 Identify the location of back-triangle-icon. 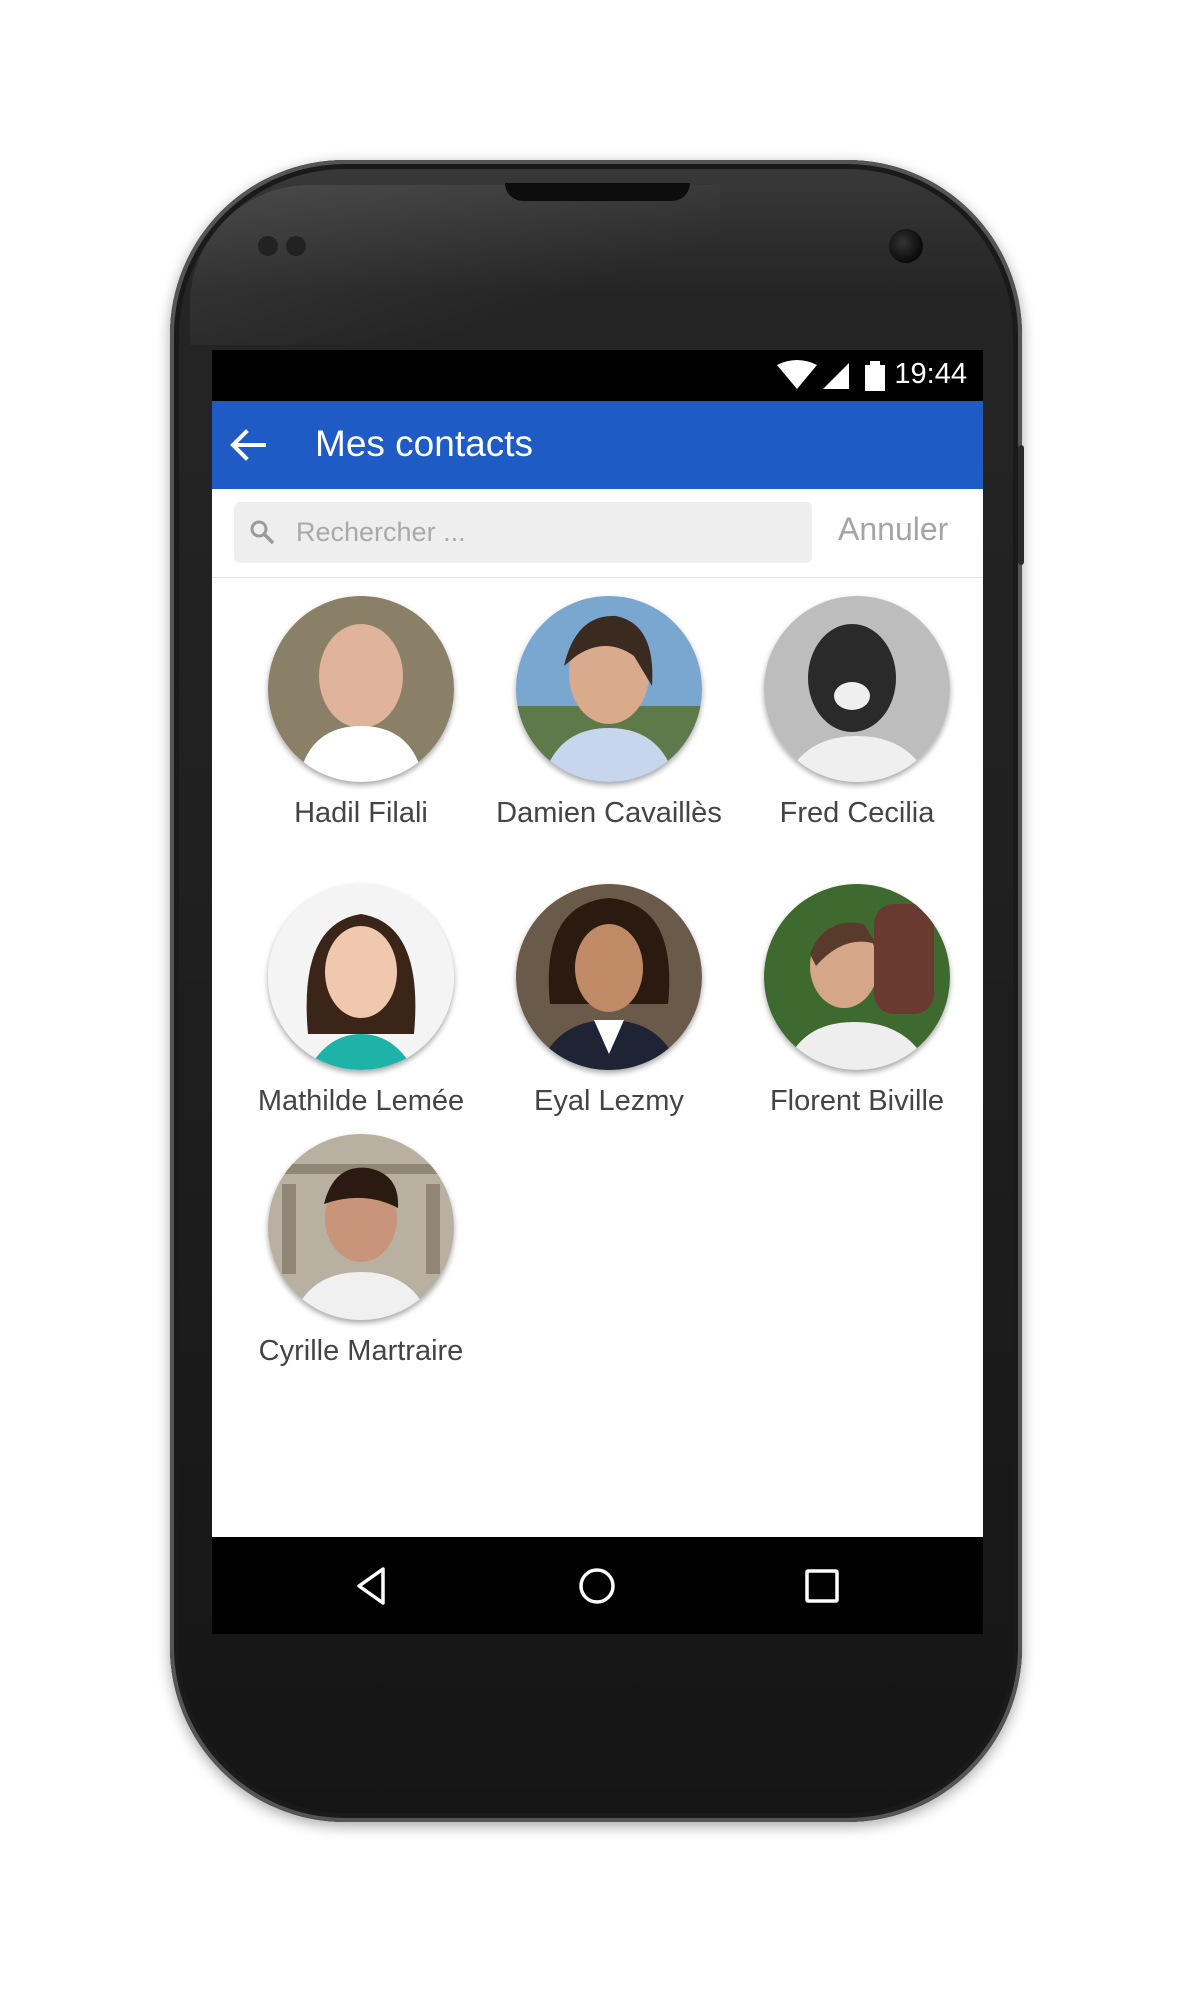
(371, 1586).